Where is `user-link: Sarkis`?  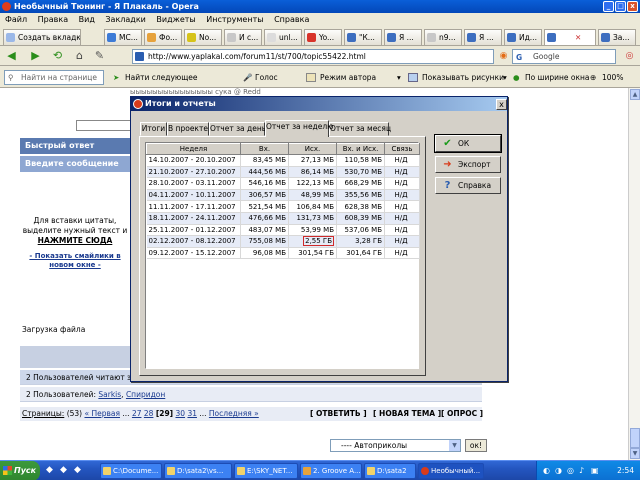
user-link: Sarkis is located at coordinates (109, 394).